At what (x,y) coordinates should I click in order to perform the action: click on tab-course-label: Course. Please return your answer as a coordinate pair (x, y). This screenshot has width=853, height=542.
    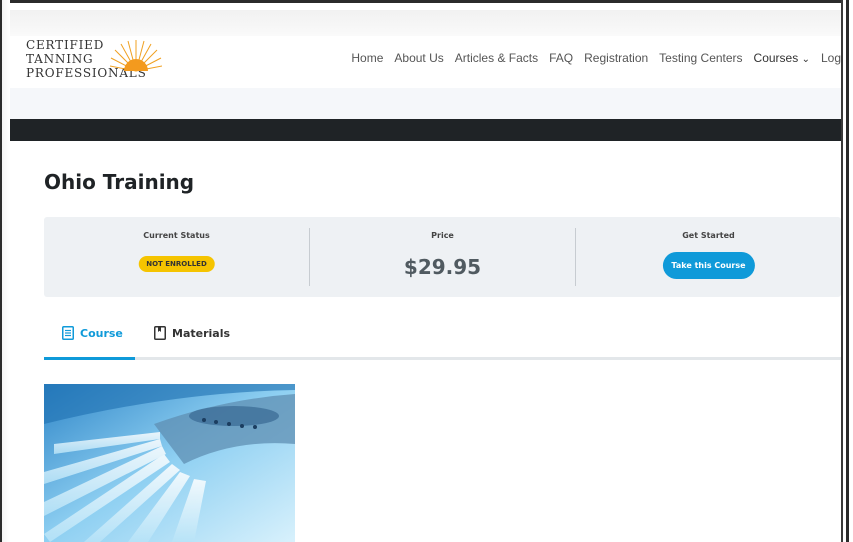
    Looking at the image, I should click on (101, 333).